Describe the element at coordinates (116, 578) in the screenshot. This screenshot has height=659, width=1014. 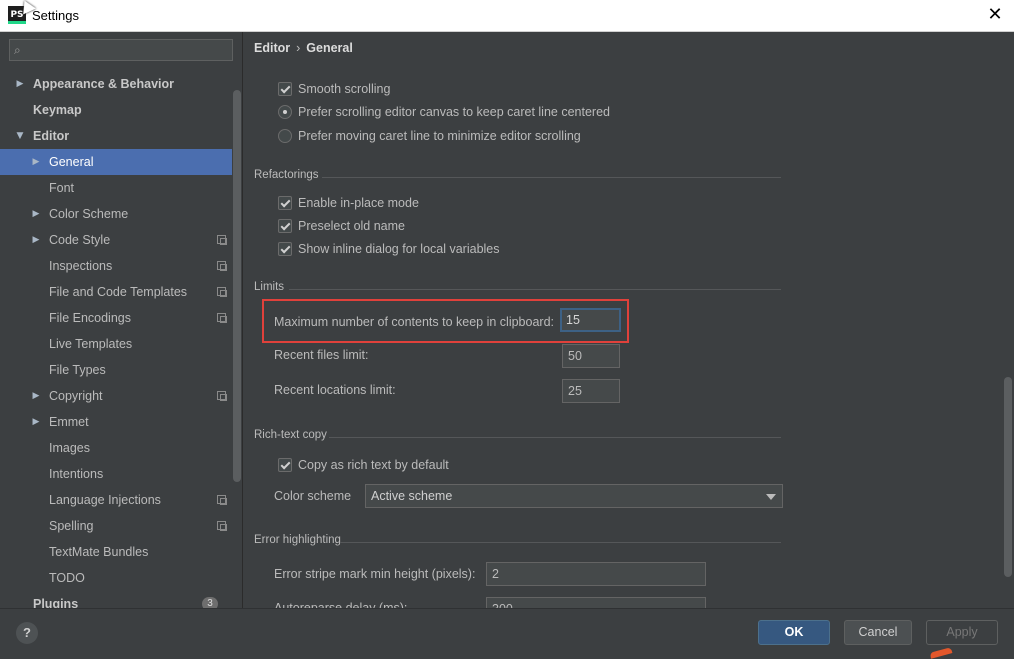
I see `tree-item-todo: TODO` at that location.